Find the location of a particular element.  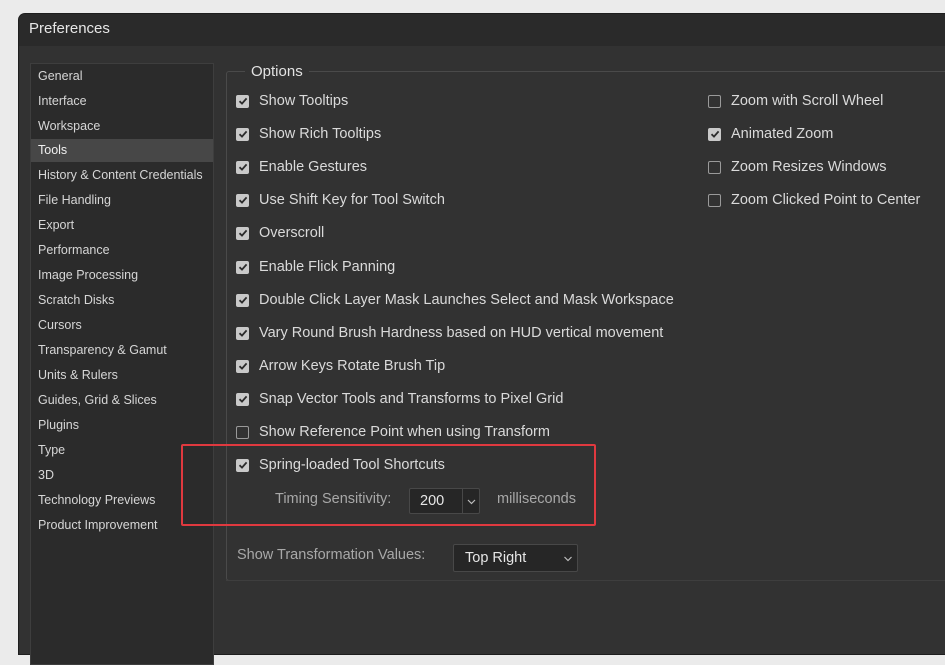

sidebar-item-scratch-disks: Scratch Disks is located at coordinates (122, 300).